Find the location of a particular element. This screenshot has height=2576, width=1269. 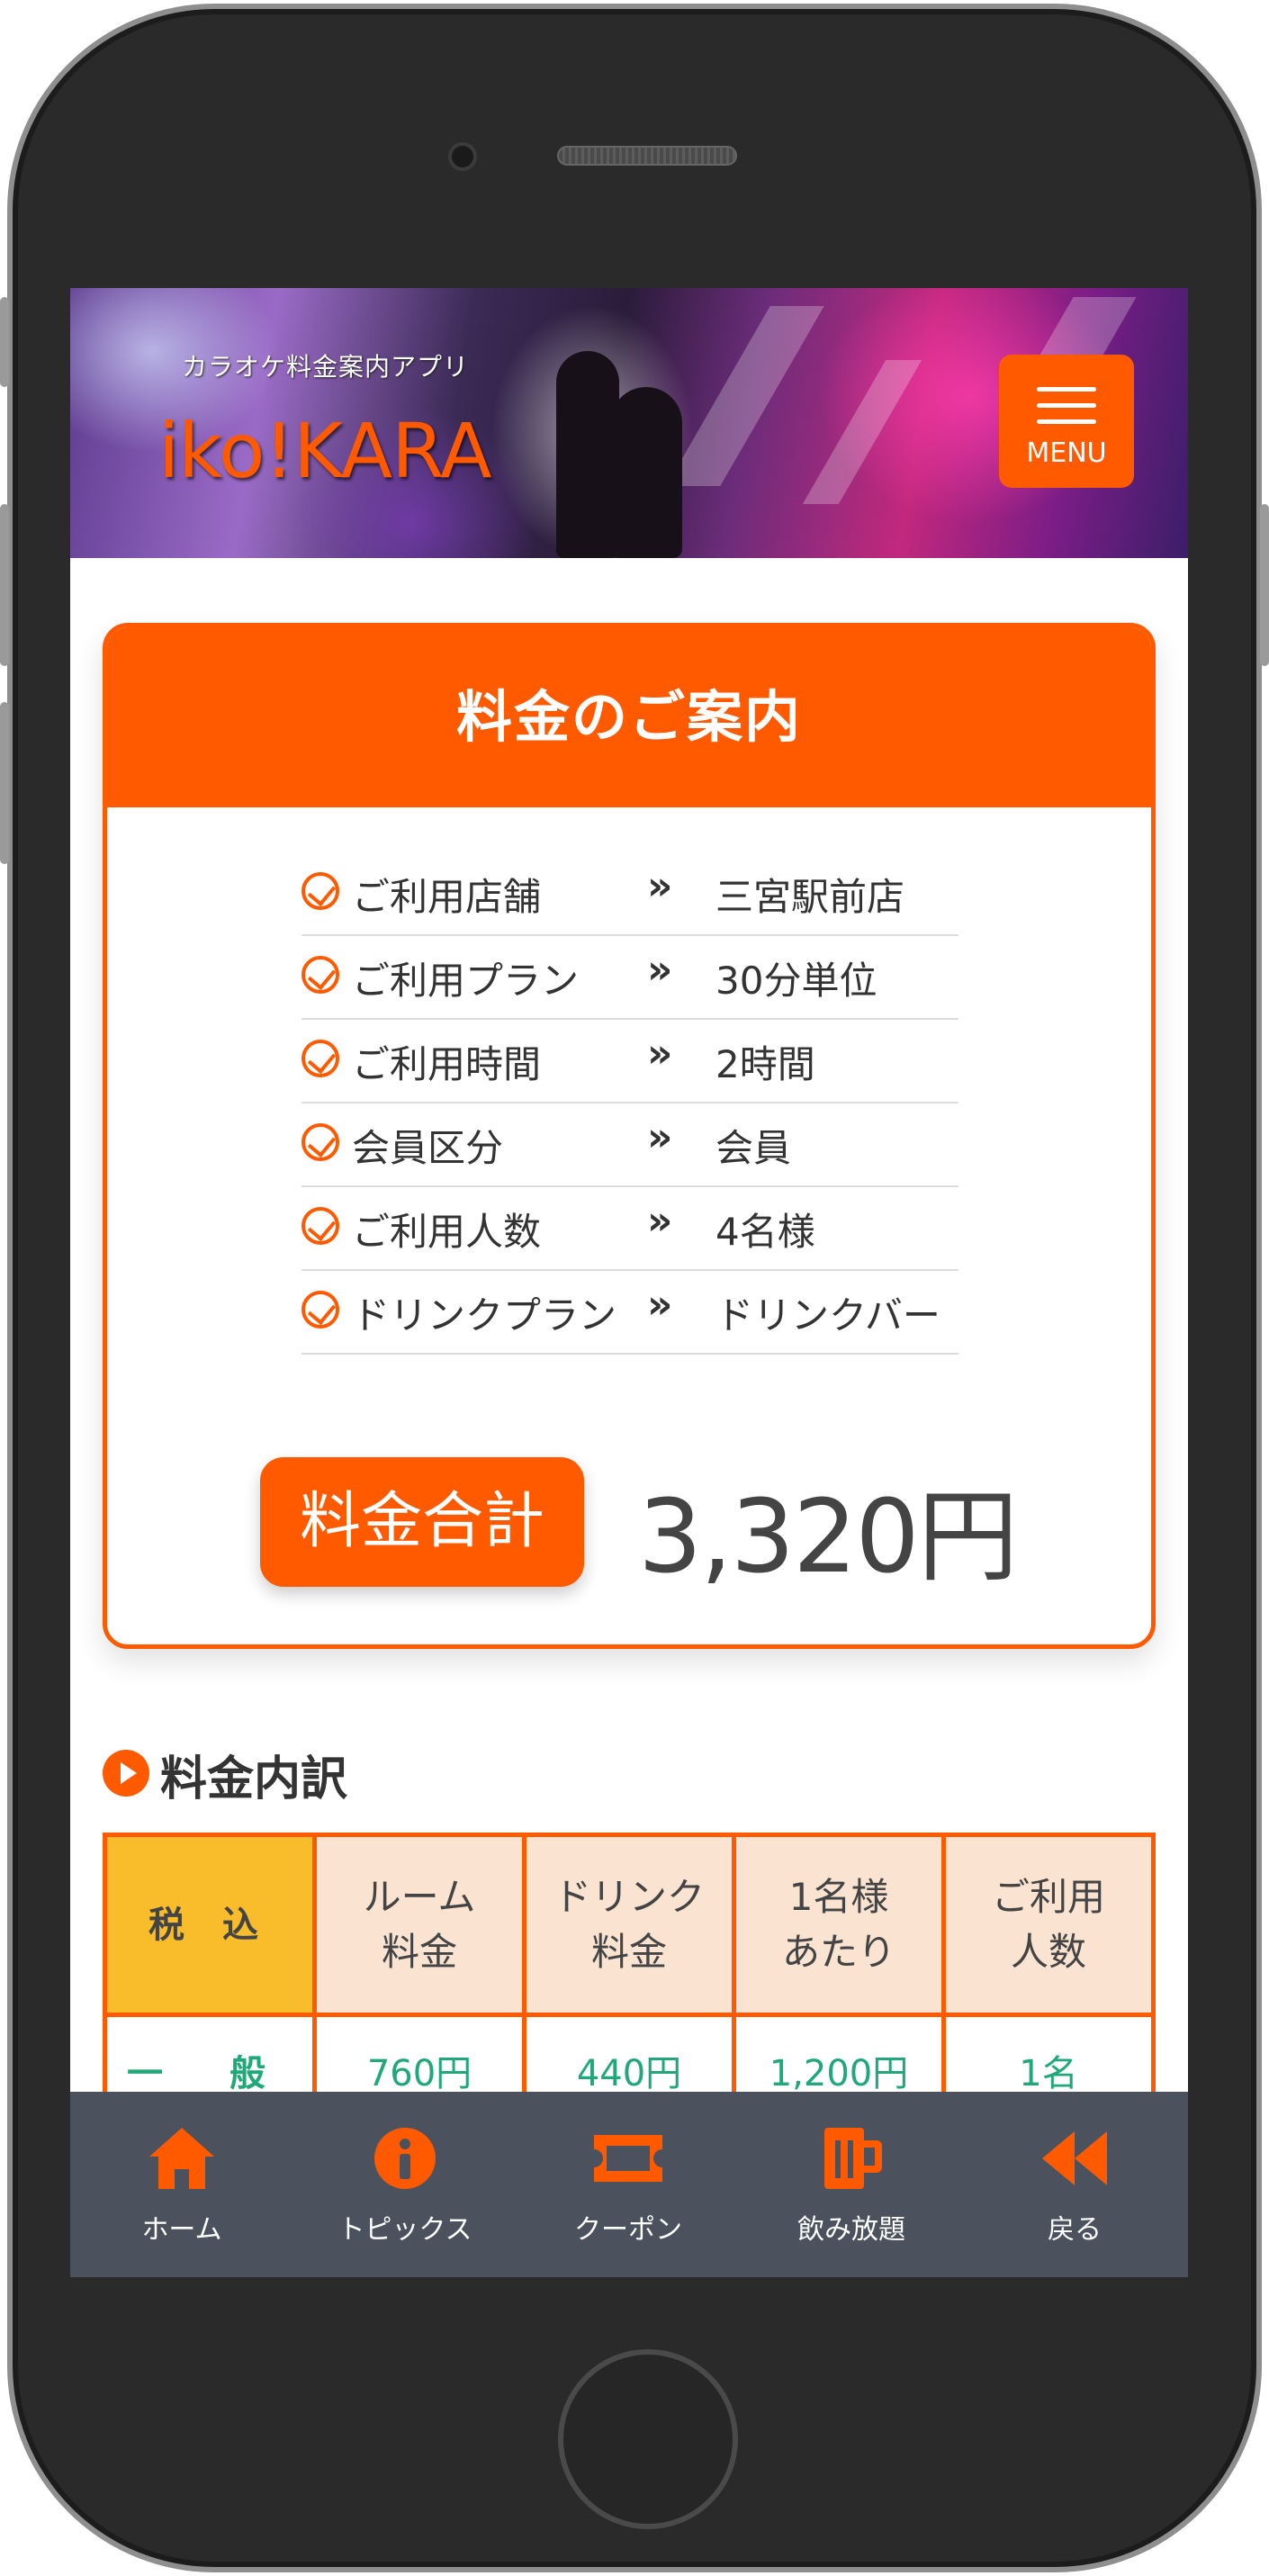

home-icon is located at coordinates (182, 2158).